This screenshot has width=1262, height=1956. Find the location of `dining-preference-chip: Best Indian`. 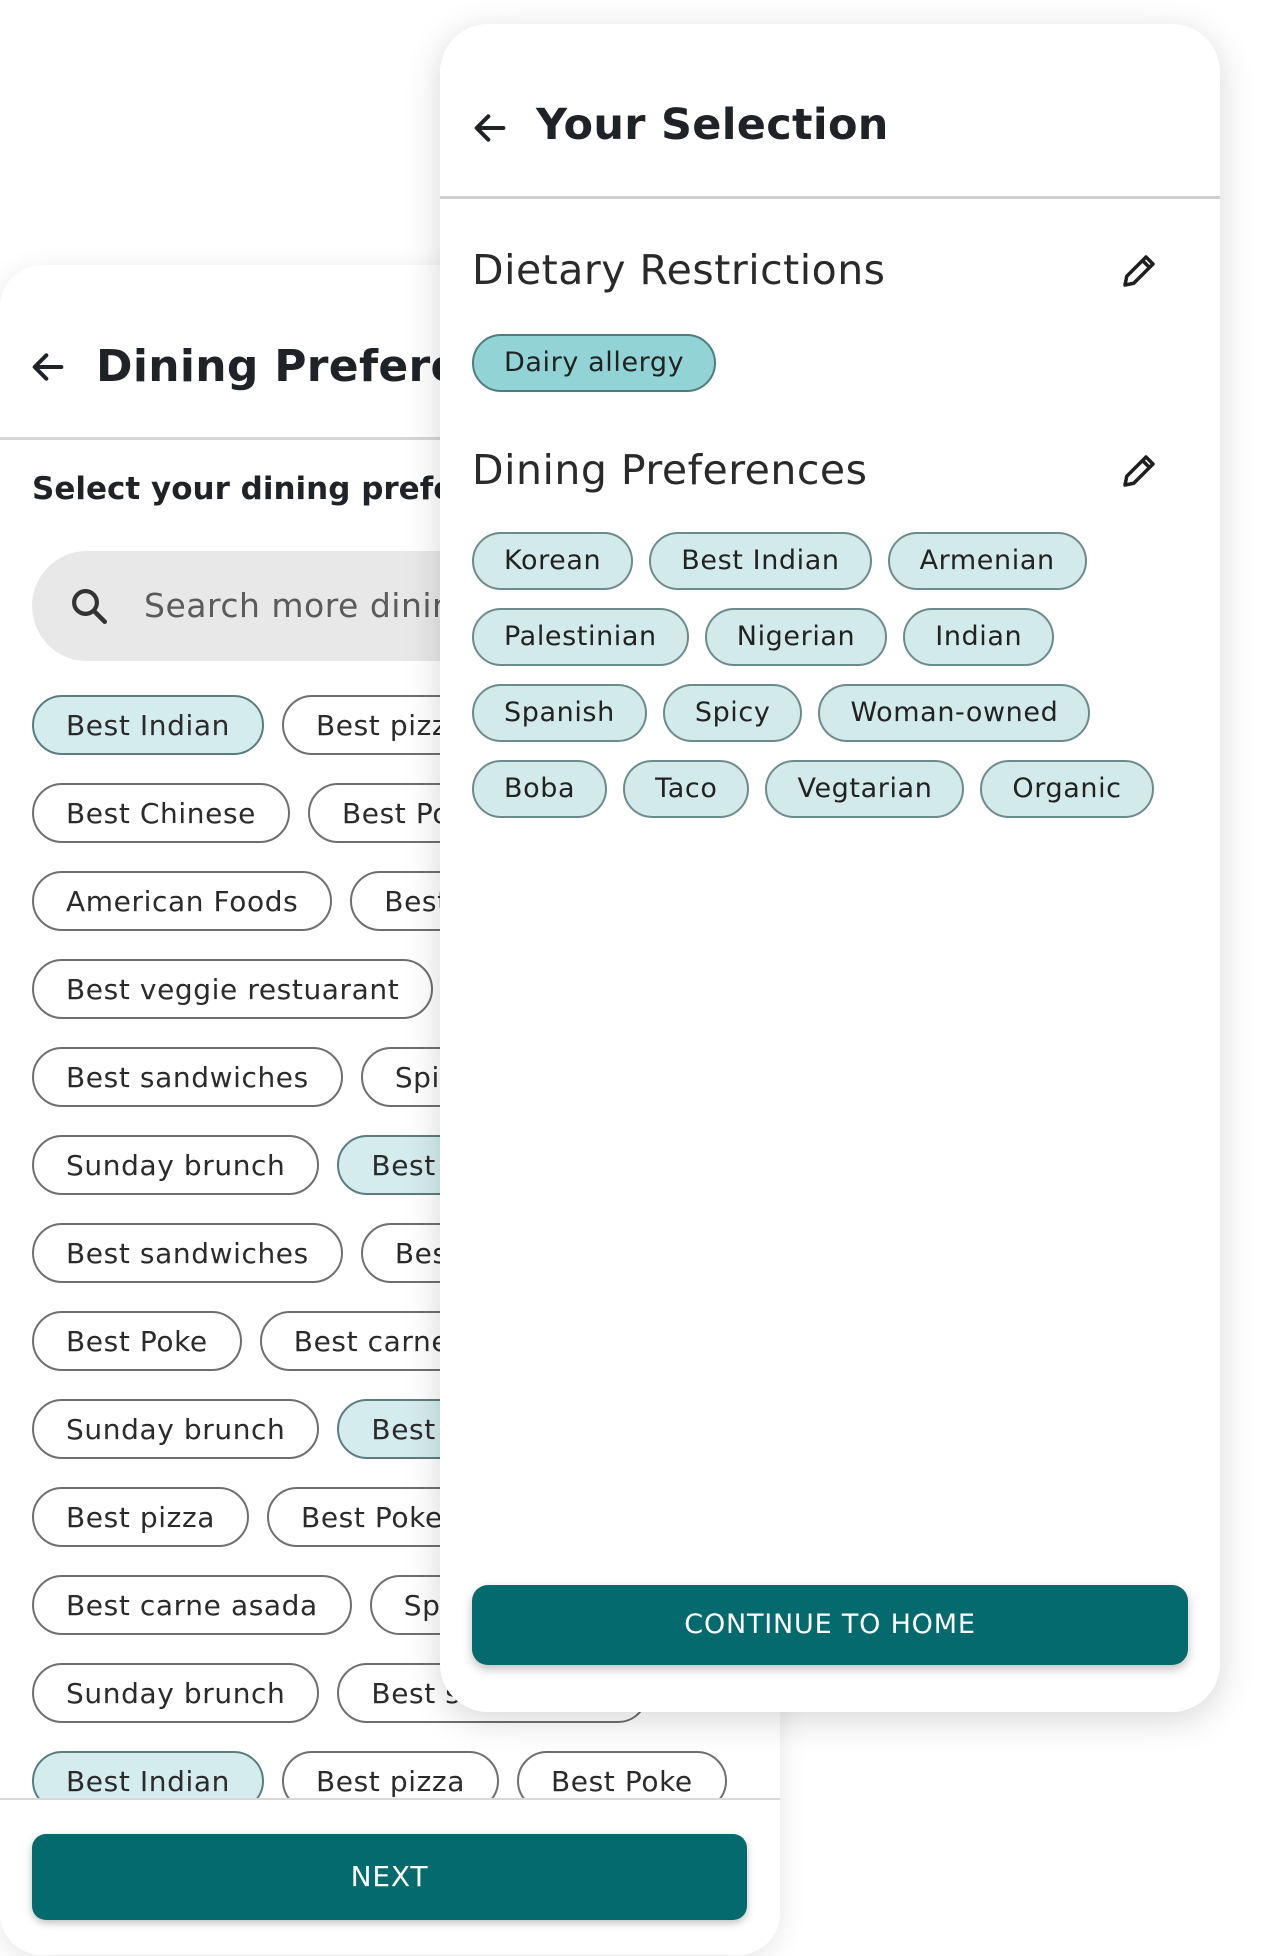

dining-preference-chip: Best Indian is located at coordinates (760, 561).